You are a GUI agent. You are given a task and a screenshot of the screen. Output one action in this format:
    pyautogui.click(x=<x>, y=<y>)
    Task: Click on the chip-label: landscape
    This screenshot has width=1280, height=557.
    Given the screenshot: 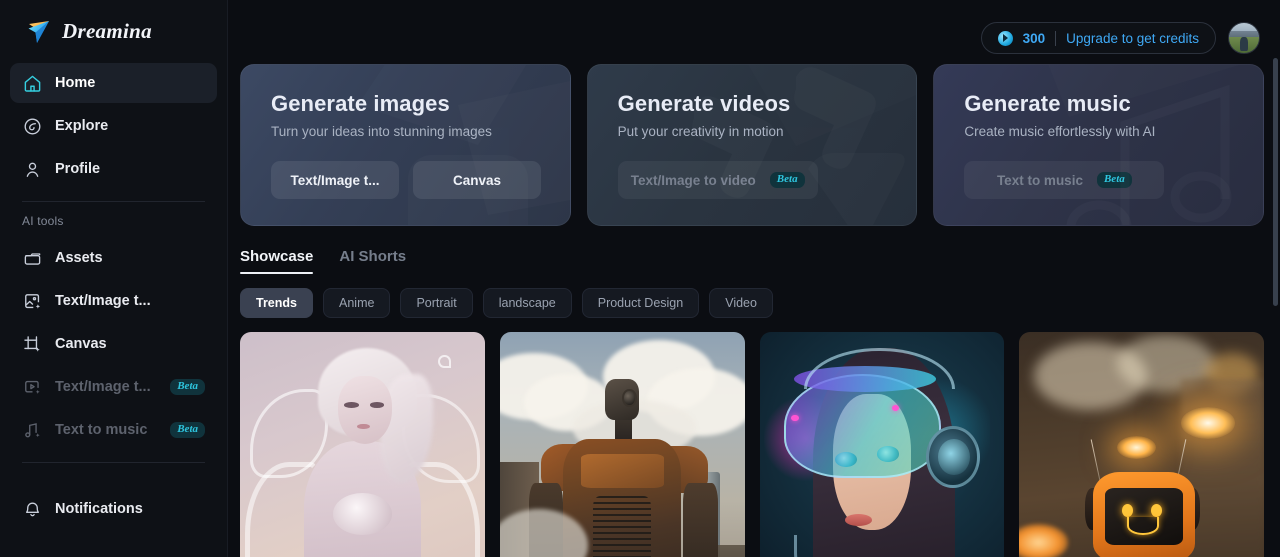 What is the action you would take?
    pyautogui.click(x=527, y=303)
    